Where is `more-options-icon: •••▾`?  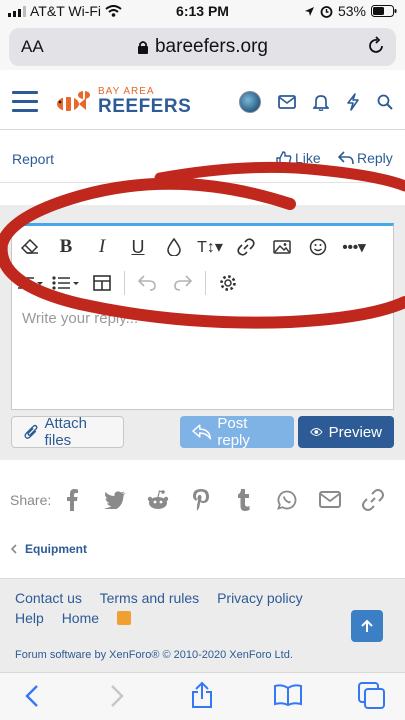 more-options-icon: •••▾ is located at coordinates (354, 247).